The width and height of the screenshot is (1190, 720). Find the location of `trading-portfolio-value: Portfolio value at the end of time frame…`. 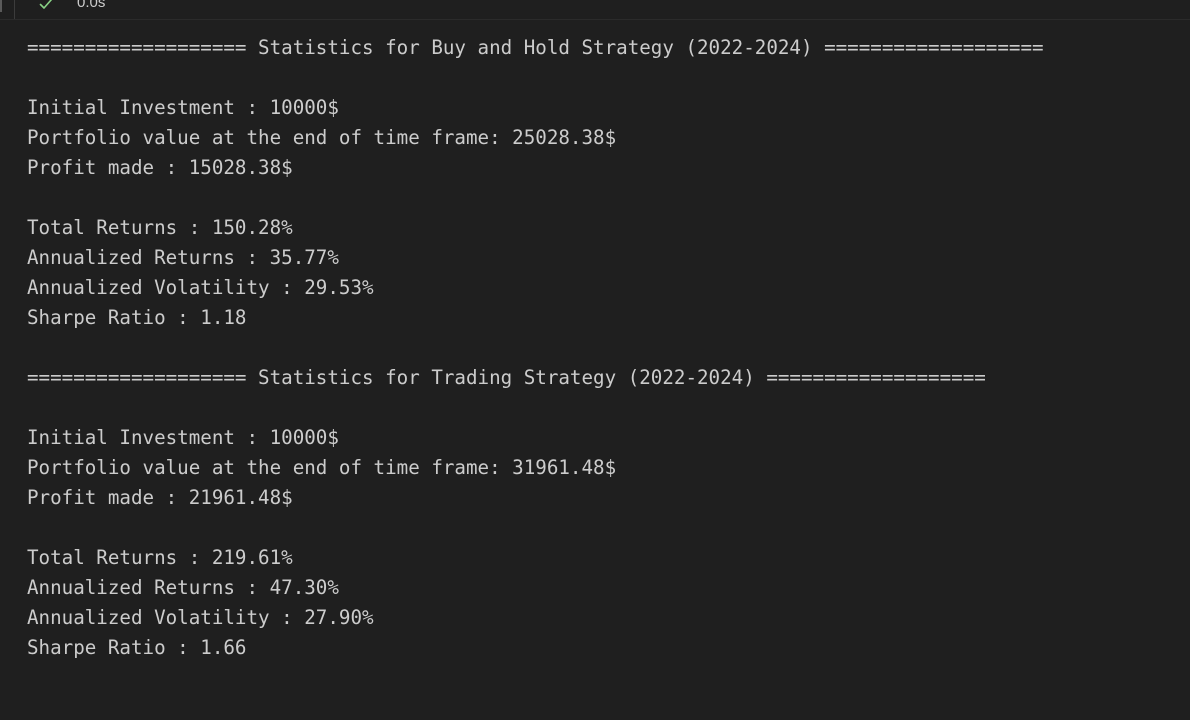

trading-portfolio-value: Portfolio value at the end of time frame… is located at coordinates (322, 467).